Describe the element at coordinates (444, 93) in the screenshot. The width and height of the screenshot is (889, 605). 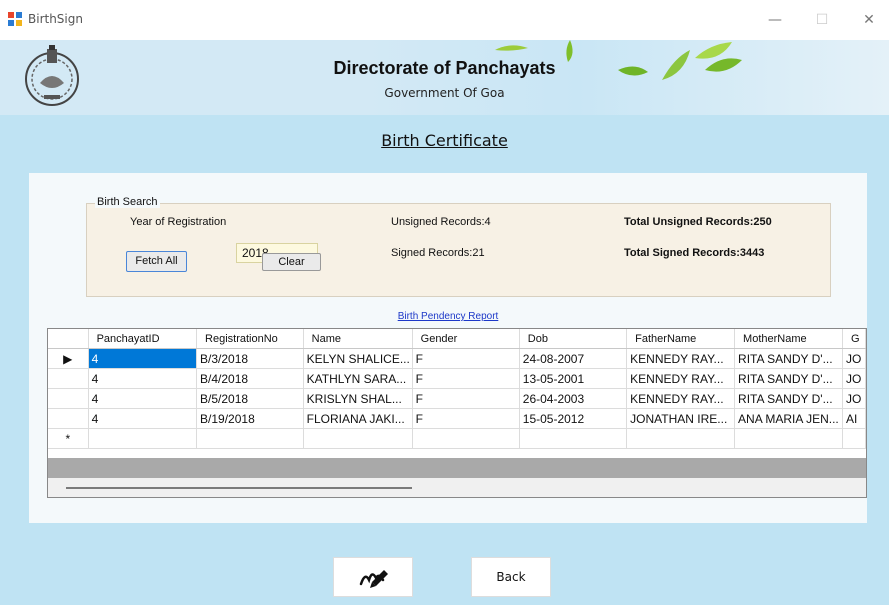
I see `banner-subtitle: Government Of Goa` at that location.